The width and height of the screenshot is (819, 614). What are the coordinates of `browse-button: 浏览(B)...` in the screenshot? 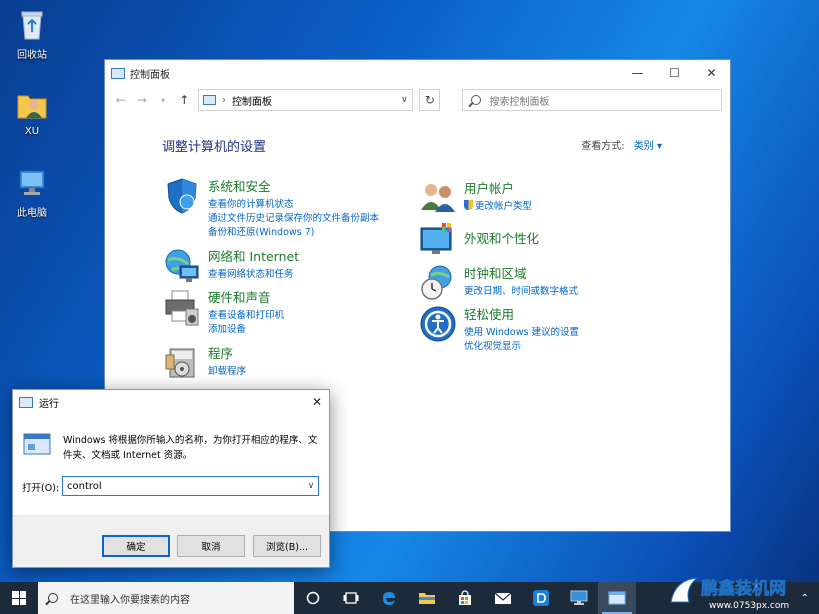 It's located at (287, 546).